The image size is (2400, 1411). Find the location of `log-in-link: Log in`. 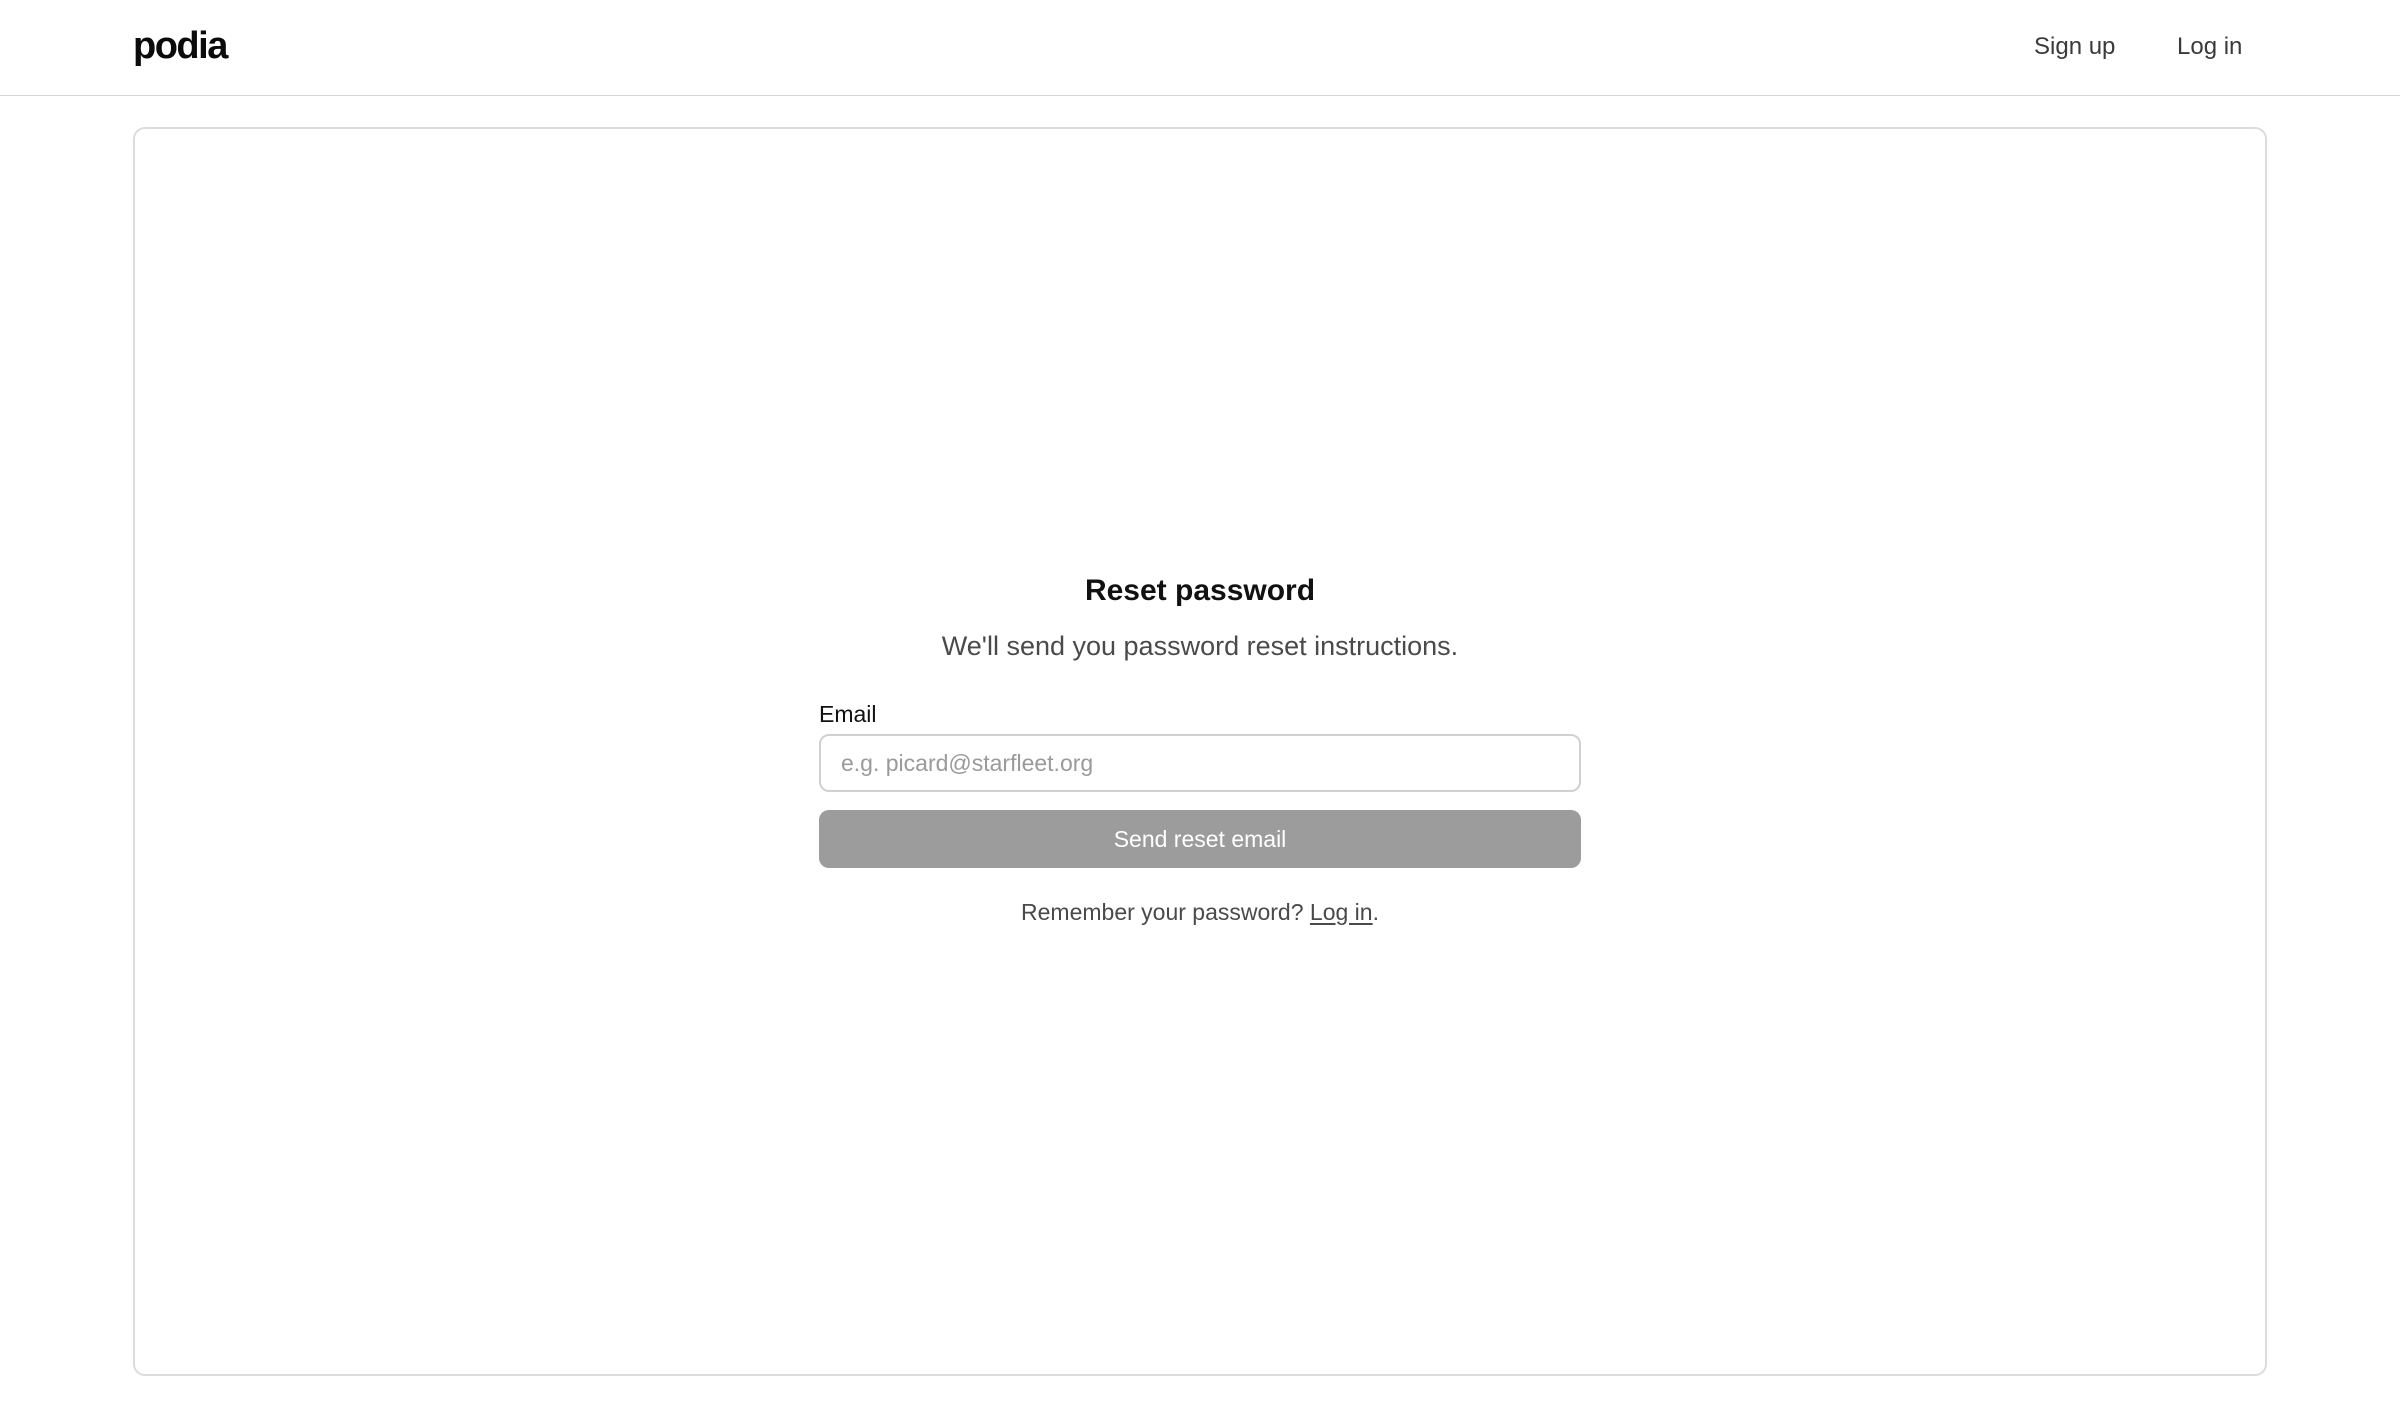

log-in-link: Log in is located at coordinates (2209, 47).